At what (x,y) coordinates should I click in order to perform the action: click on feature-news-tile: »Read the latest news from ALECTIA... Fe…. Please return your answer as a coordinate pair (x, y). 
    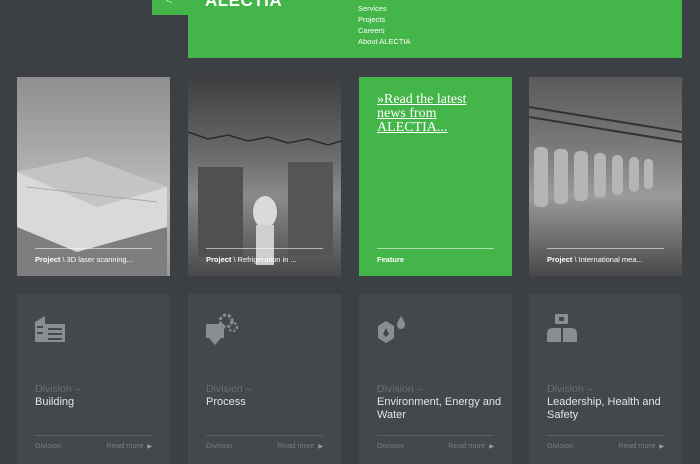
    Looking at the image, I should click on (435, 176).